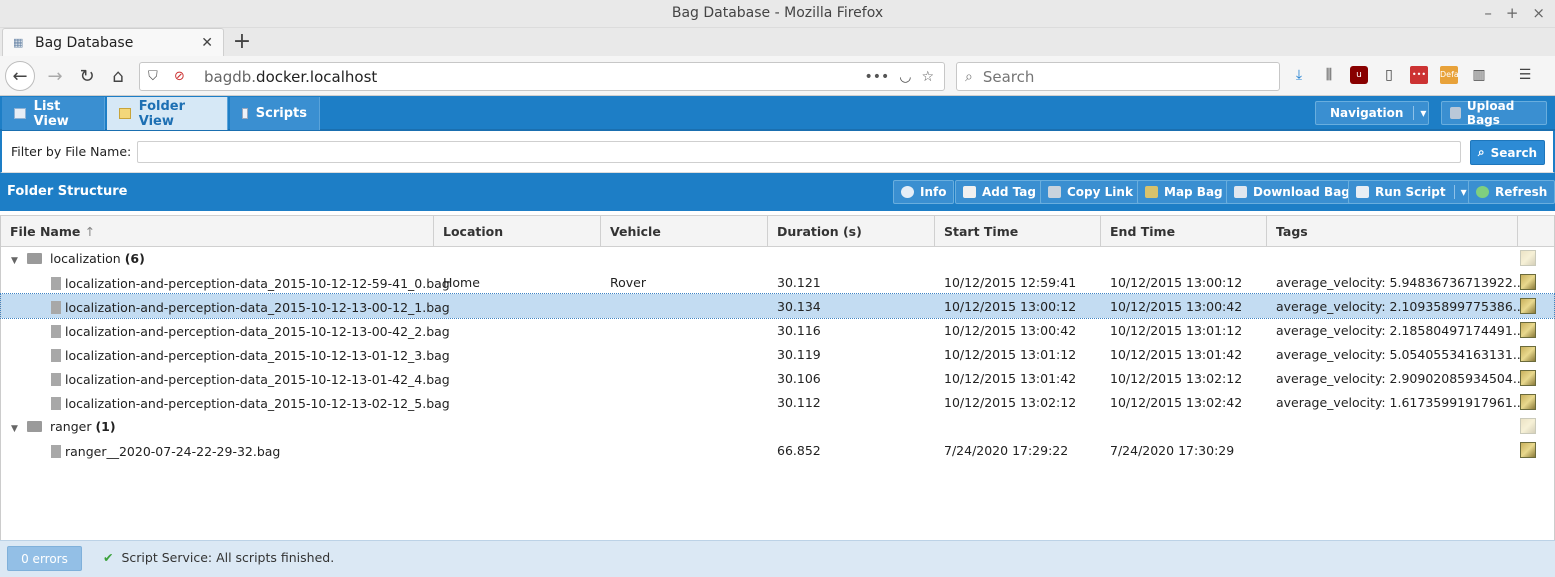  I want to click on column-vehicle: Vehicle, so click(684, 231).